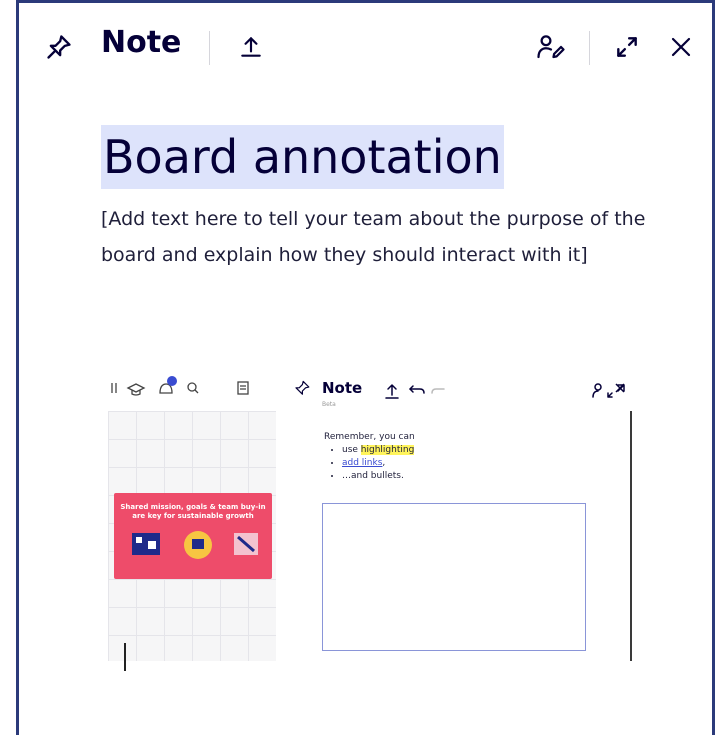  Describe the element at coordinates (59, 47) in the screenshot. I see `pin-icon` at that location.